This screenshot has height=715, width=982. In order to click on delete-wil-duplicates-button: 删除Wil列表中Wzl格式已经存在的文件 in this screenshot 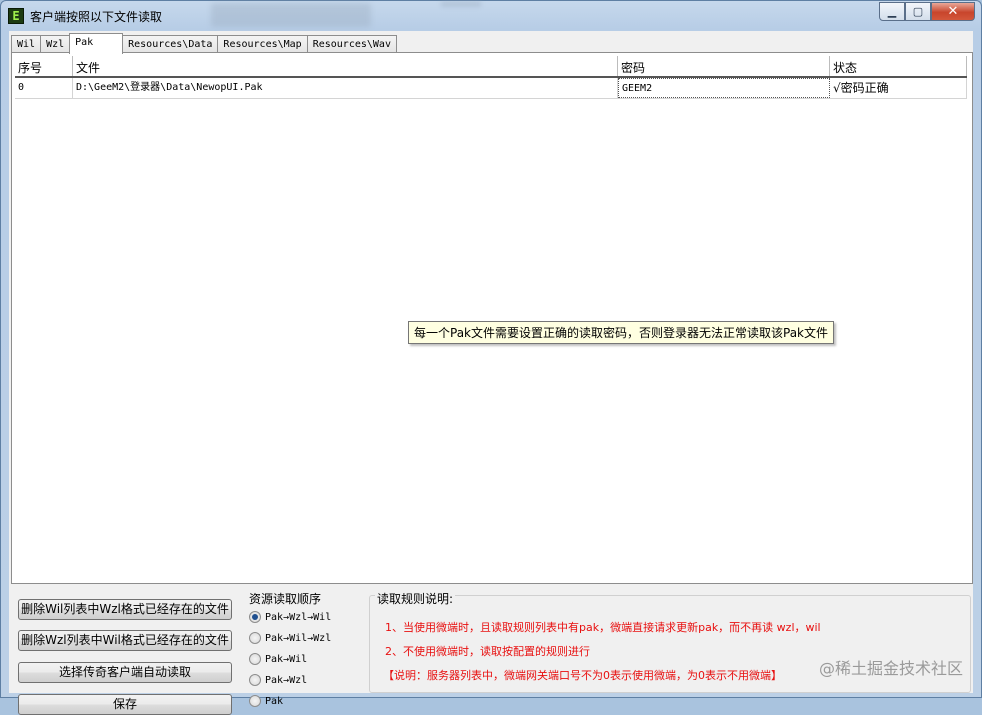, I will do `click(125, 609)`.